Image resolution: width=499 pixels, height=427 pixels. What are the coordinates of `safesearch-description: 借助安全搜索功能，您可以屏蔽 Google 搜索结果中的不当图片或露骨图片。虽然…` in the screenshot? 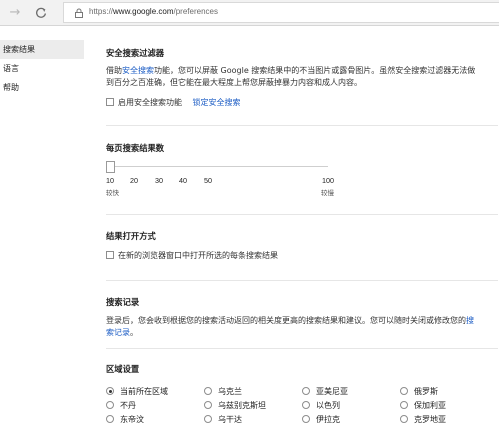 It's located at (291, 76).